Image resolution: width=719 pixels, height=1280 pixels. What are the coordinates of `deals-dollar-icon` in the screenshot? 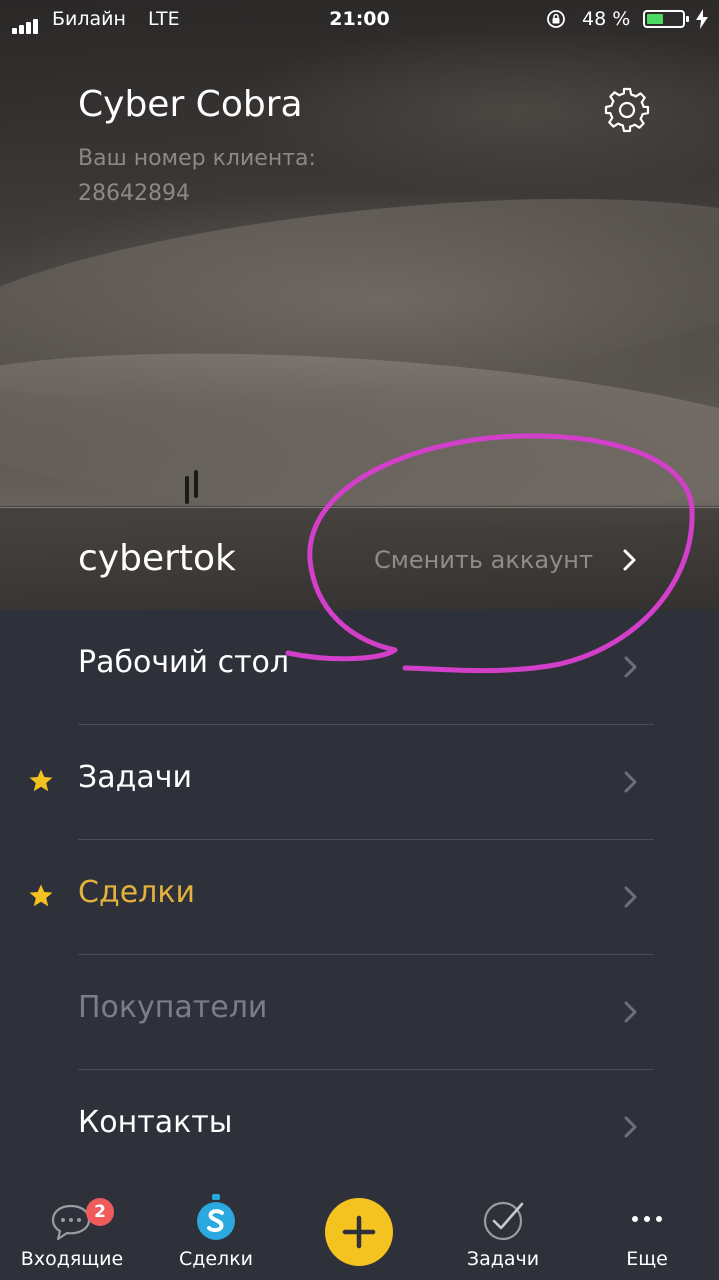 It's located at (216, 1217).